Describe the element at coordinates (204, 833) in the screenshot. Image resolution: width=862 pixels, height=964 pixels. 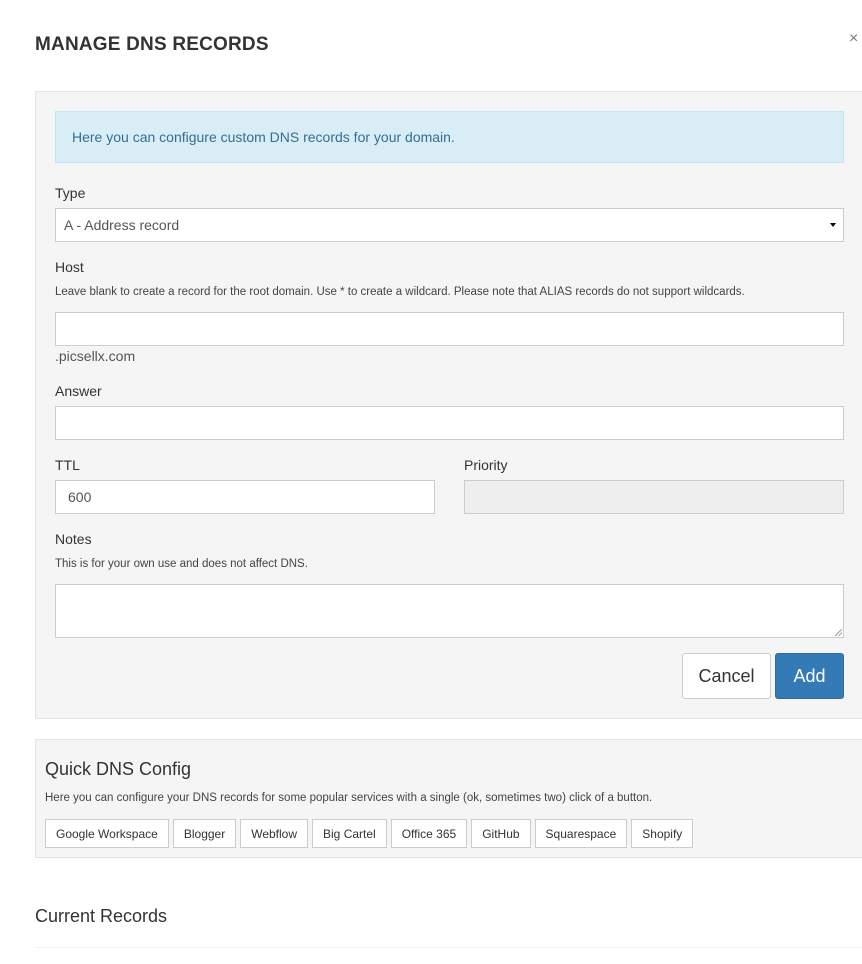
I see `service-button-blogger: Blogger` at that location.